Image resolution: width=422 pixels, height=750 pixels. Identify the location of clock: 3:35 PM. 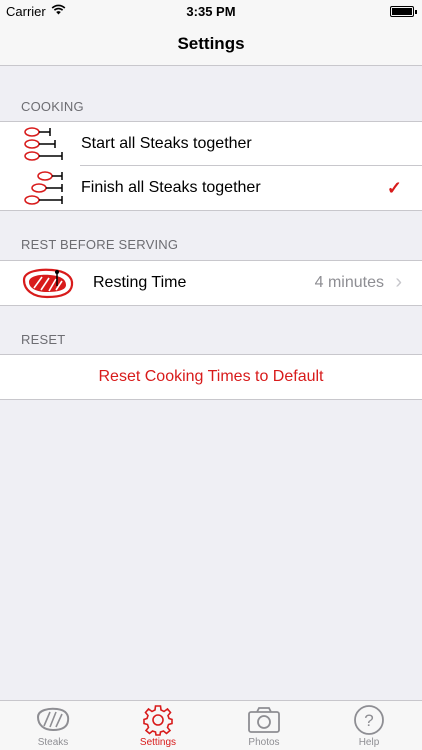
(211, 11).